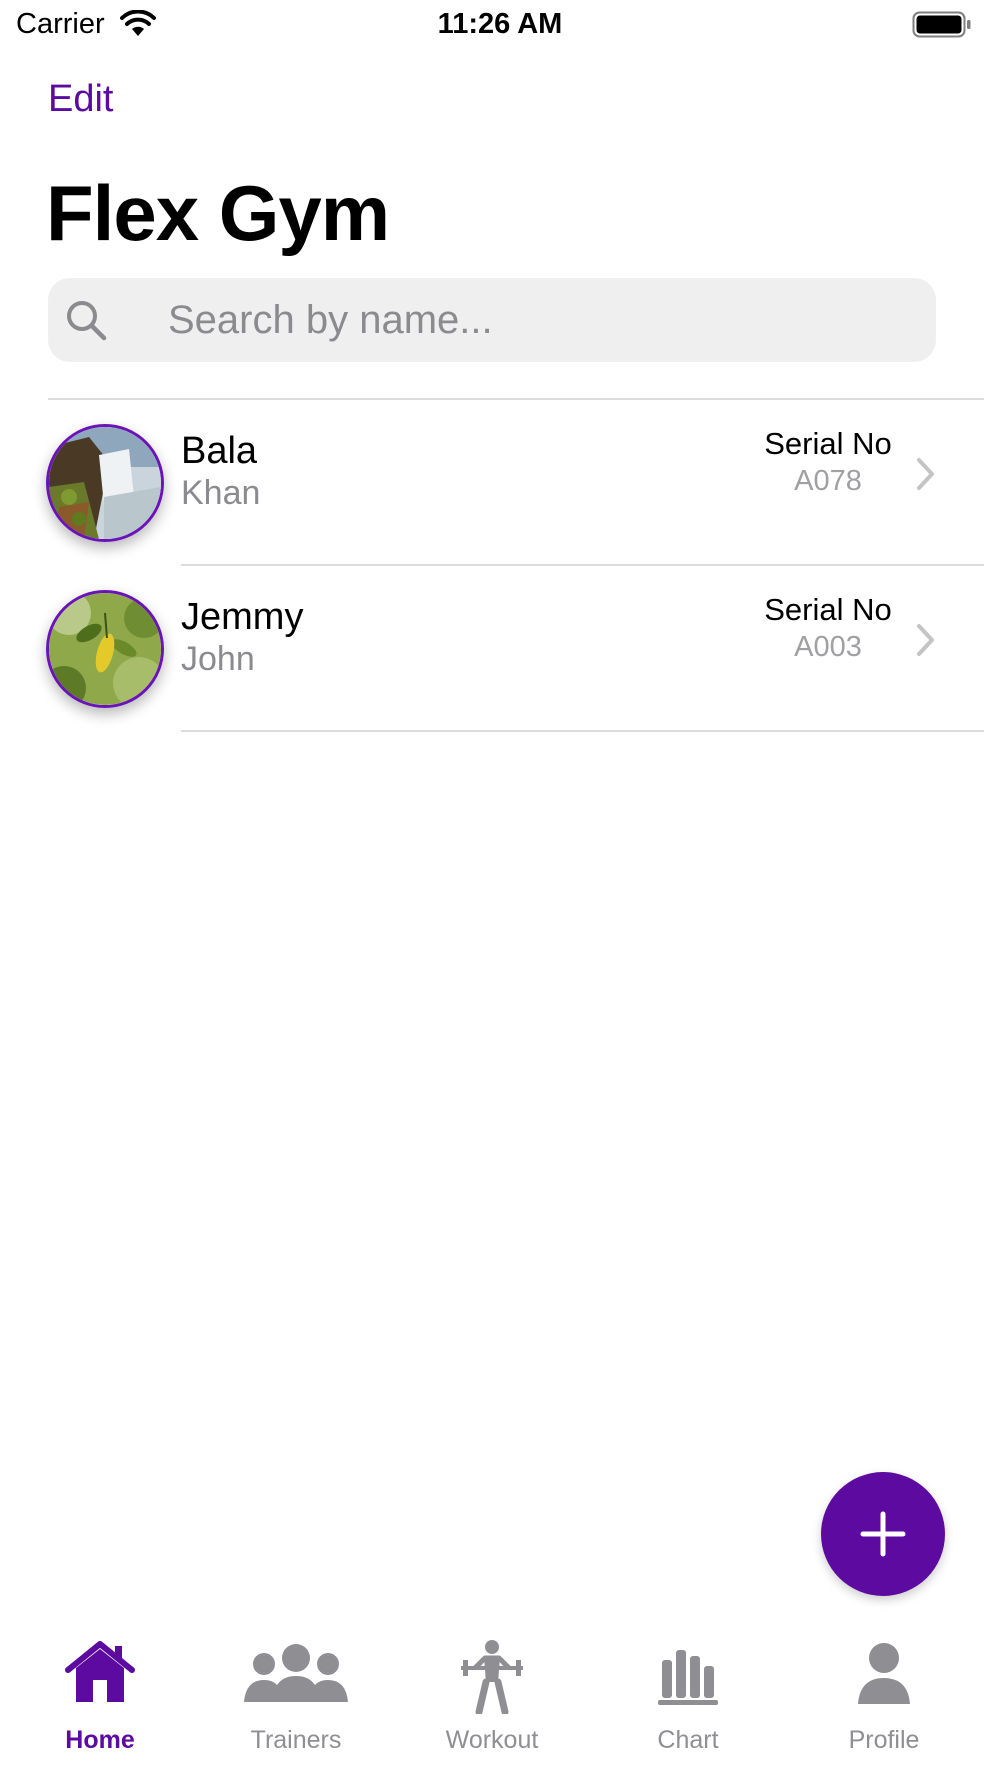 The height and width of the screenshot is (1778, 1000). I want to click on member-first-name: Bala, so click(219, 451).